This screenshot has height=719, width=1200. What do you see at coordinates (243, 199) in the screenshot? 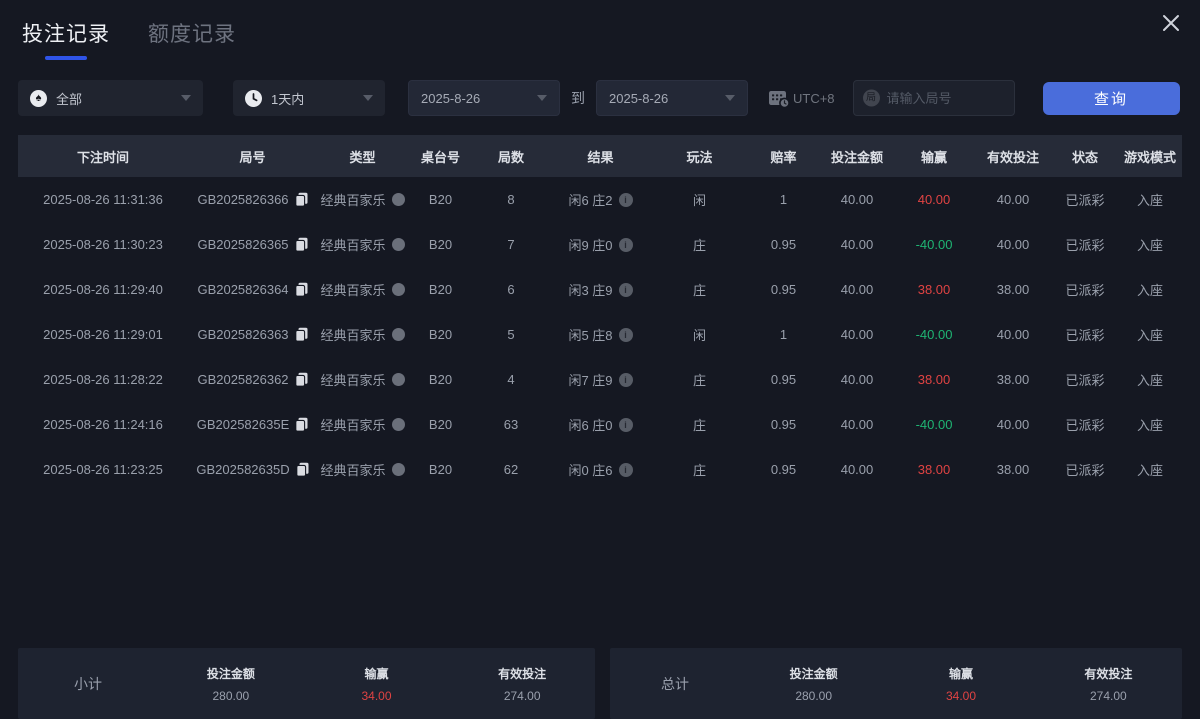
I see `round-id: GB2025826366` at bounding box center [243, 199].